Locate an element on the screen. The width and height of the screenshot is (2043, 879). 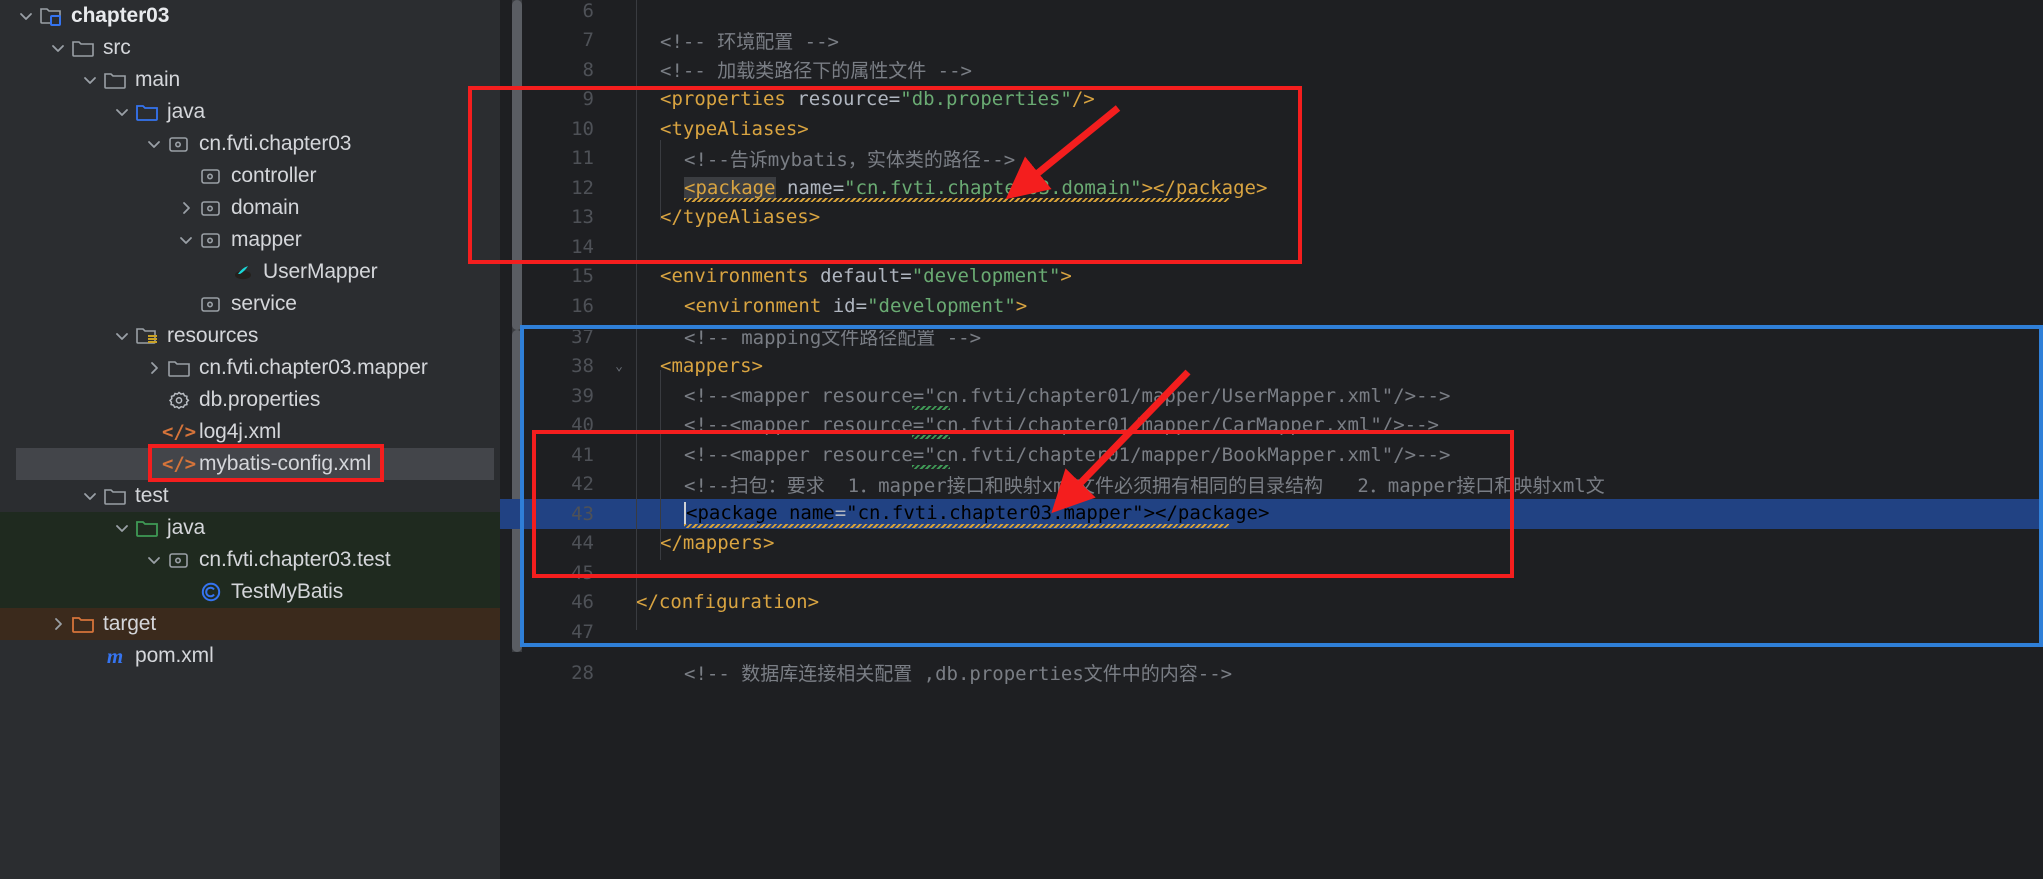
line-number: 47 is located at coordinates (582, 631).